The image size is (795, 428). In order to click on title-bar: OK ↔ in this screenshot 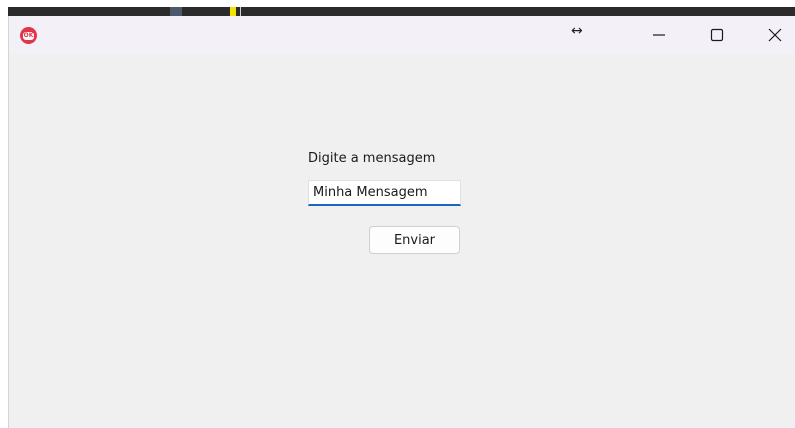, I will do `click(402, 35)`.